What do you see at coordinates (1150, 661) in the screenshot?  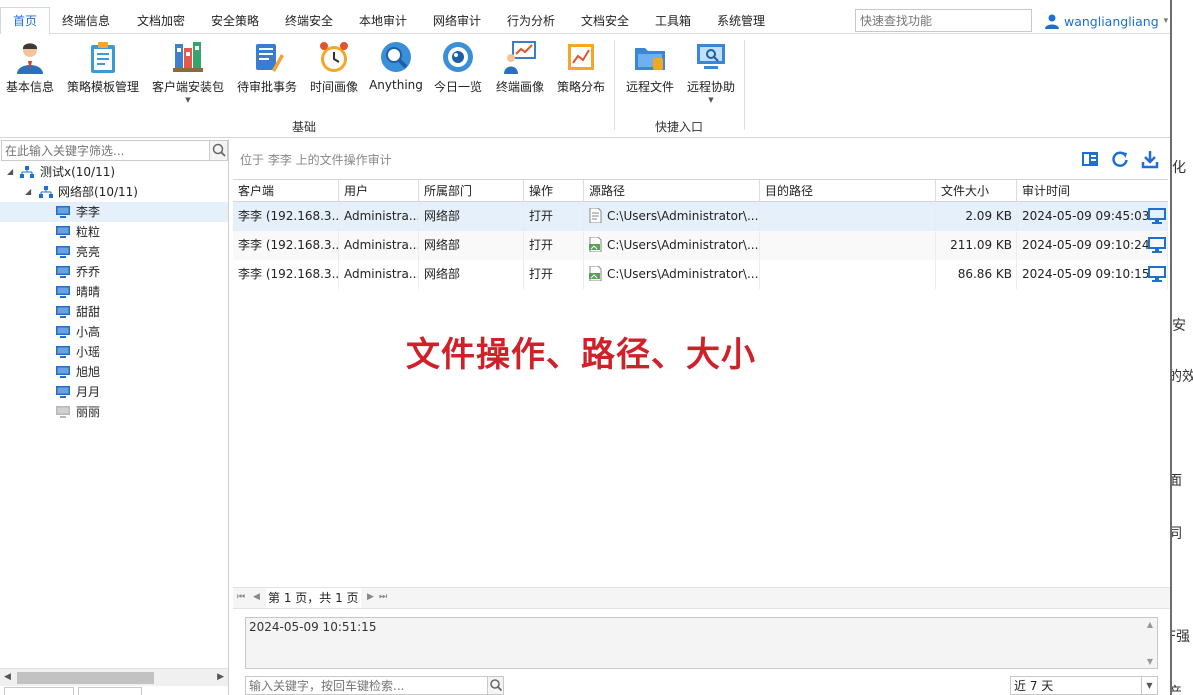 I see `scroll-down-icon: ▼` at bounding box center [1150, 661].